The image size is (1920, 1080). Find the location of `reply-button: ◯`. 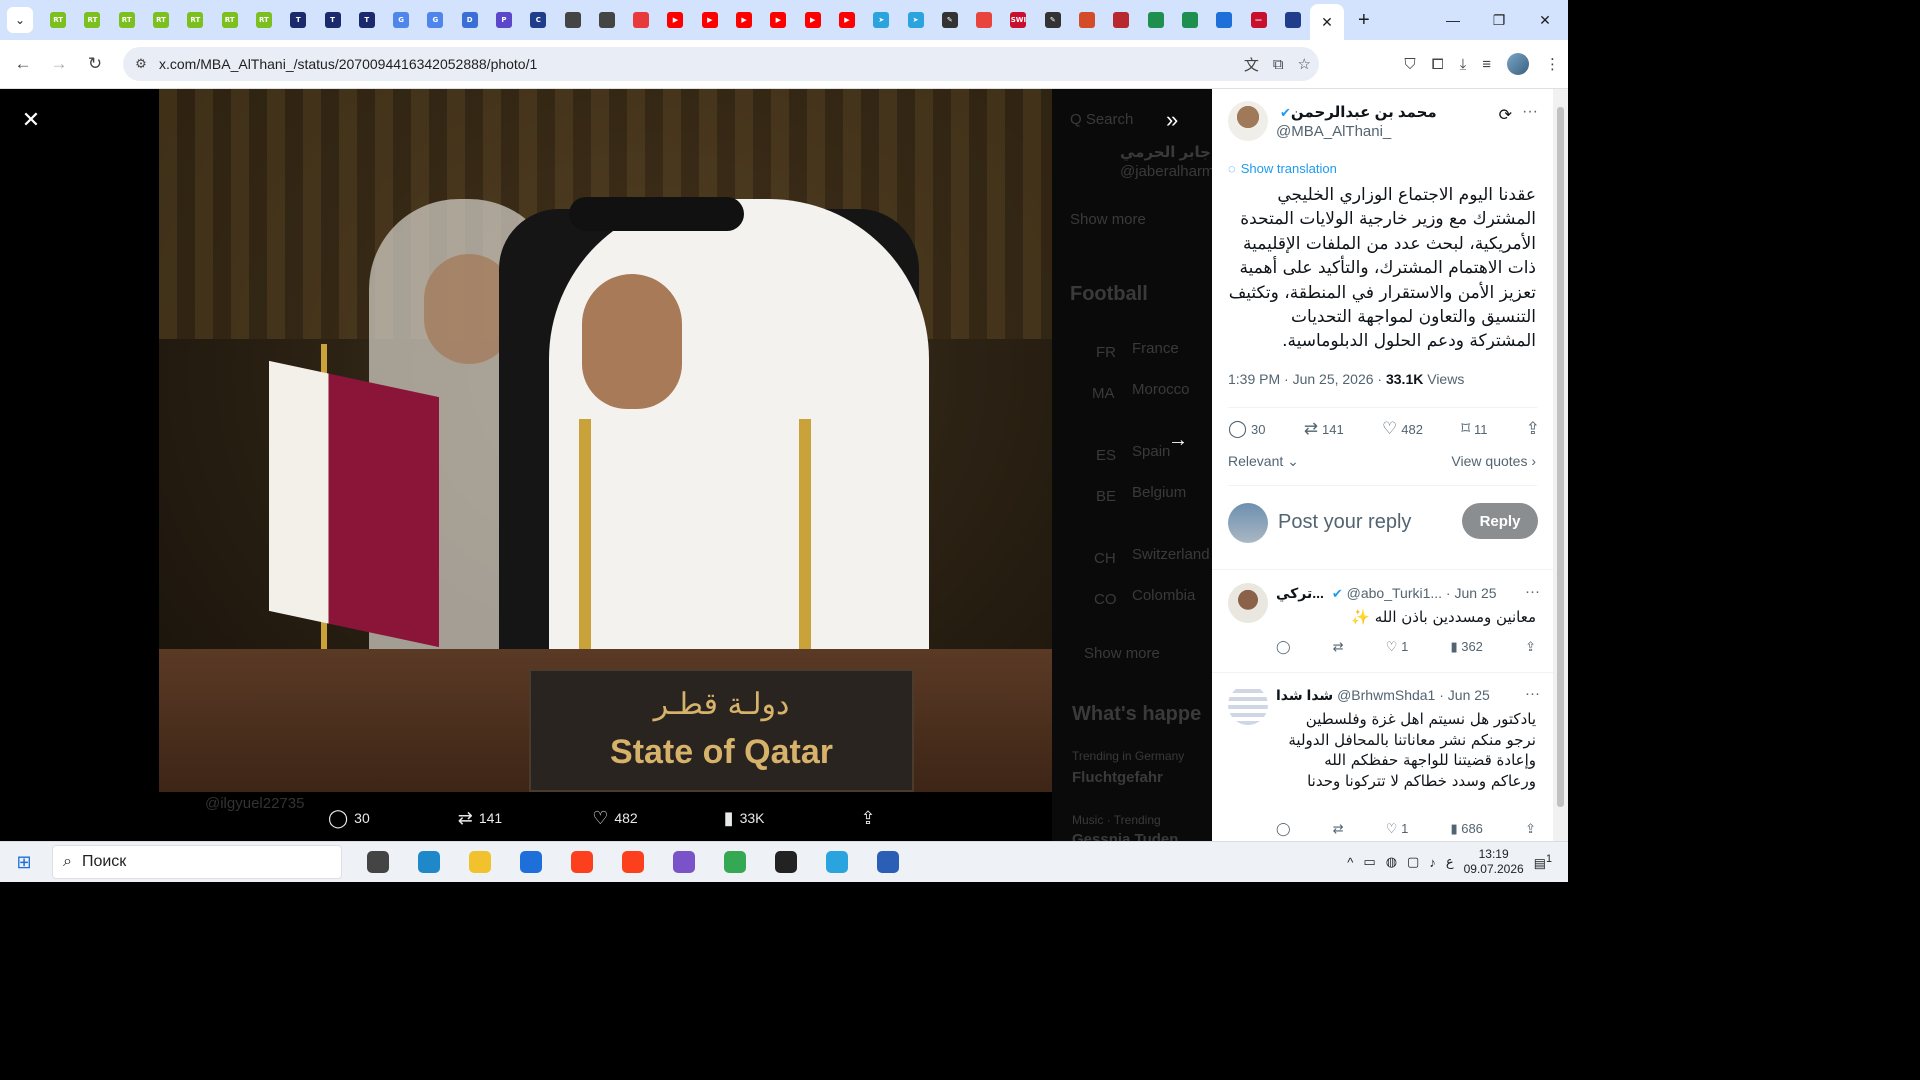

reply-button: ◯ is located at coordinates (1283, 647).